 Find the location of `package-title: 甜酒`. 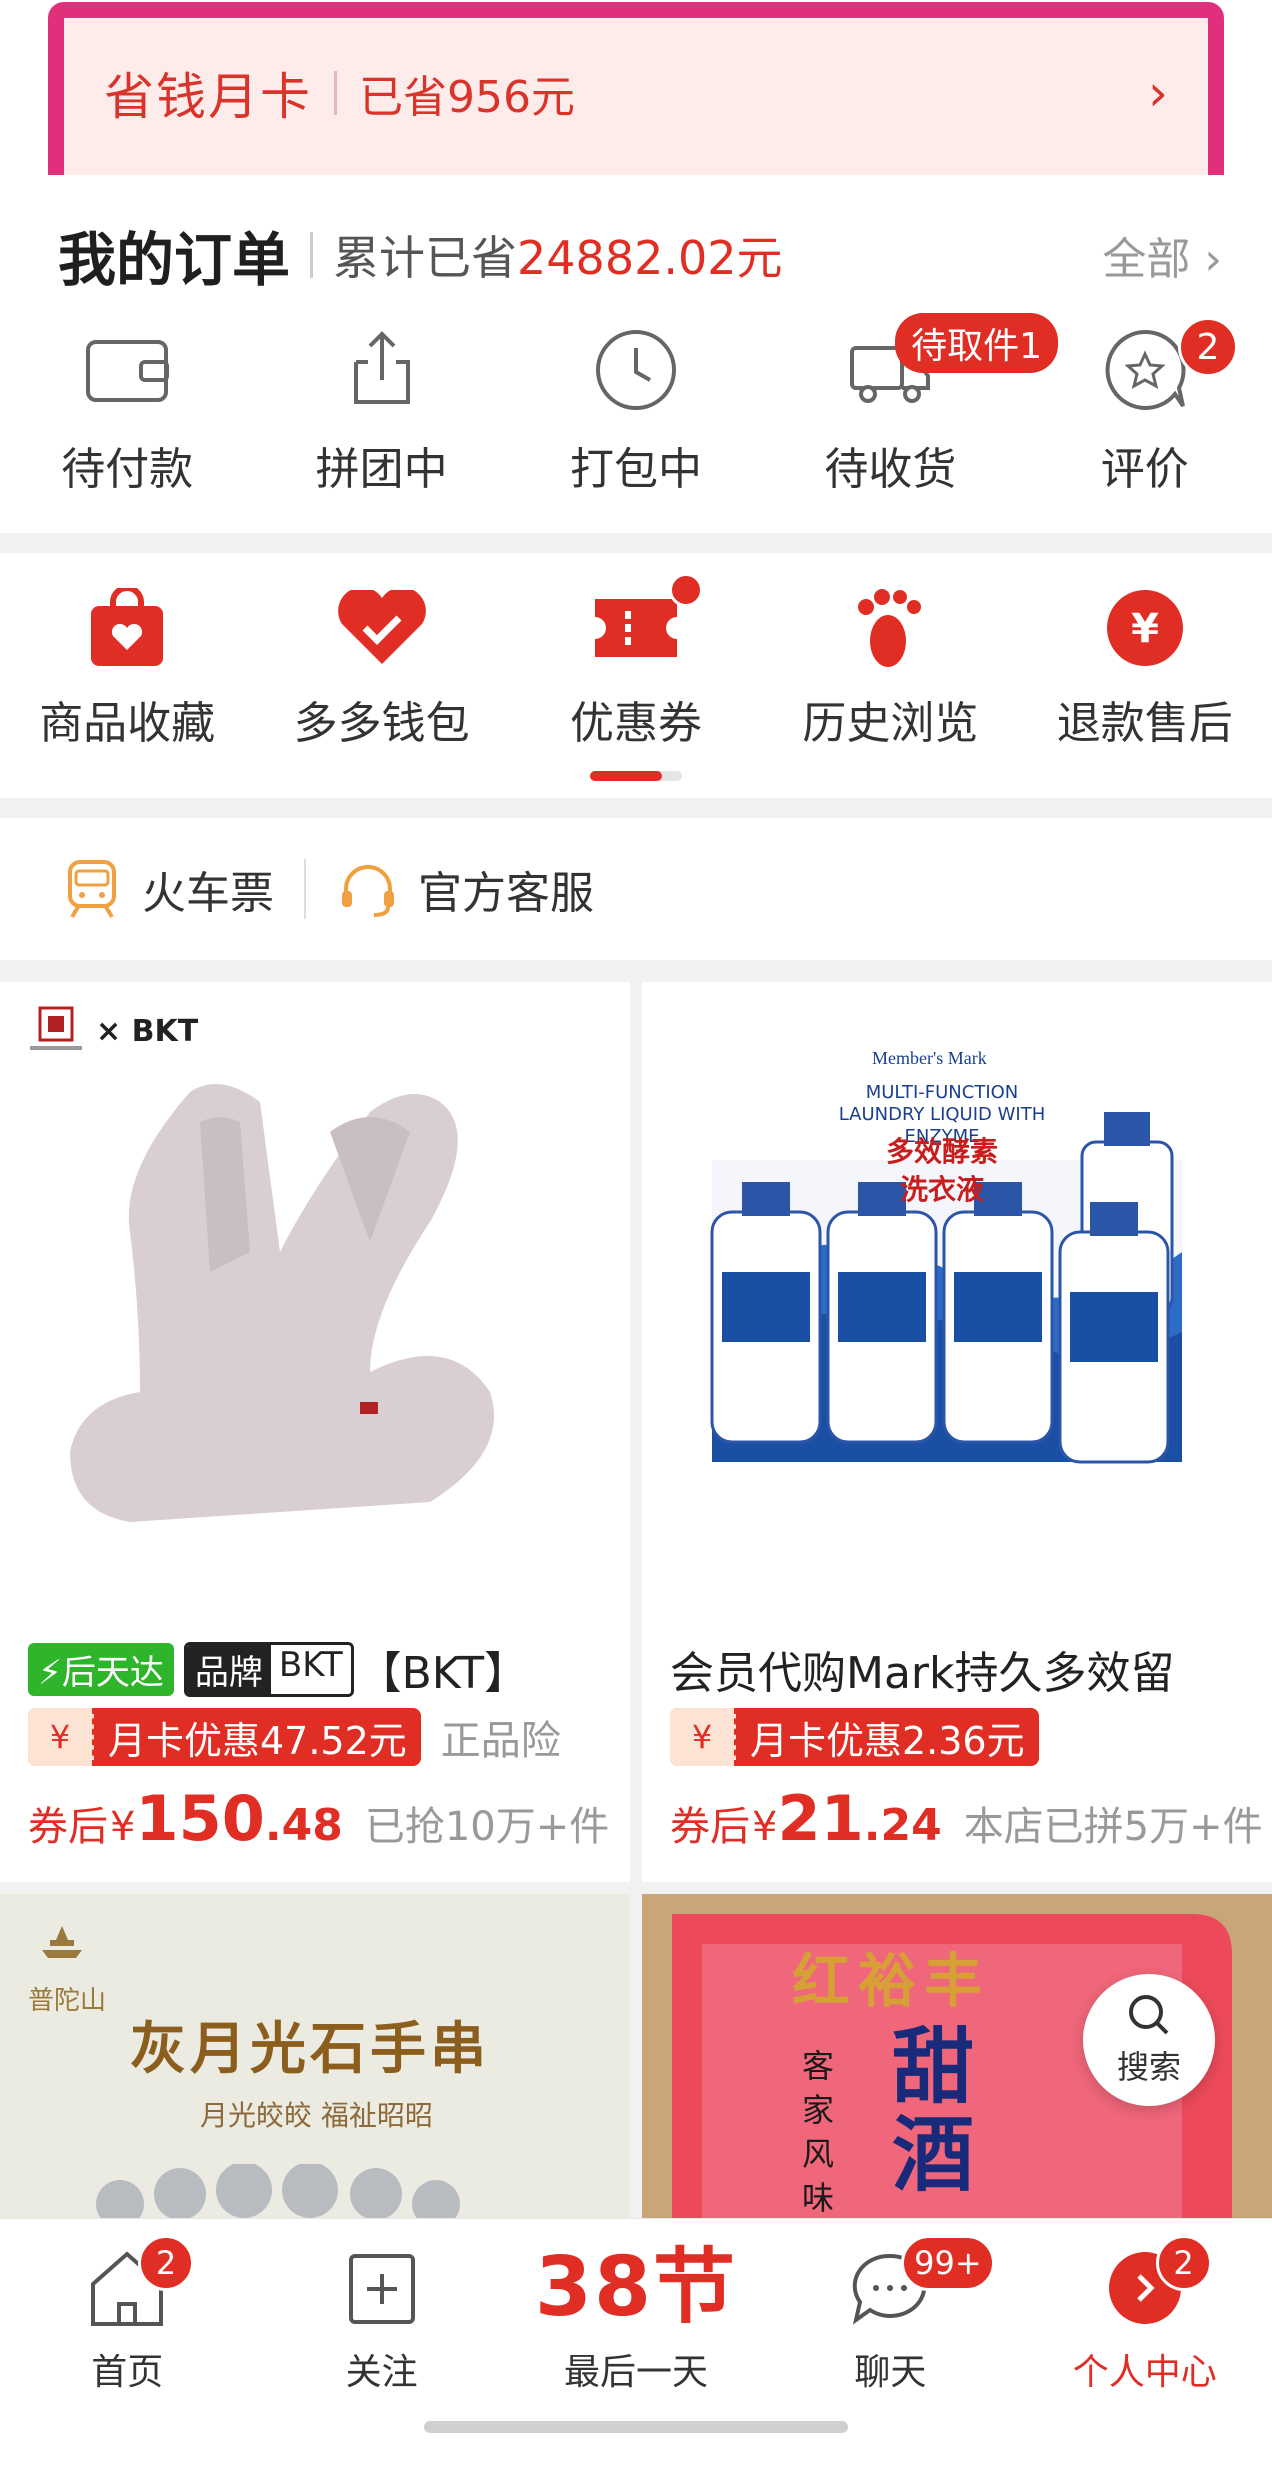

package-title: 甜酒 is located at coordinates (933, 2111).